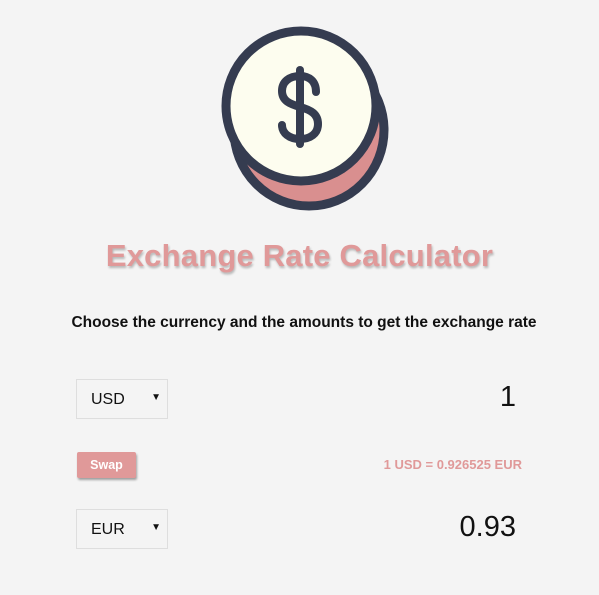 The width and height of the screenshot is (599, 595). Describe the element at coordinates (508, 397) in the screenshot. I see `amount-one-input: 1` at that location.